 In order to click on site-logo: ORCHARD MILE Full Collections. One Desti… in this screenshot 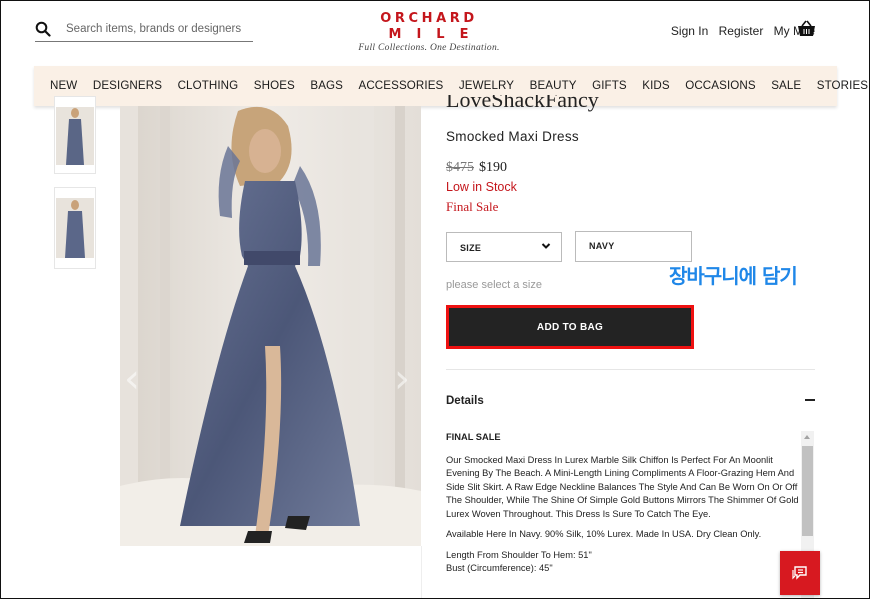, I will do `click(429, 32)`.